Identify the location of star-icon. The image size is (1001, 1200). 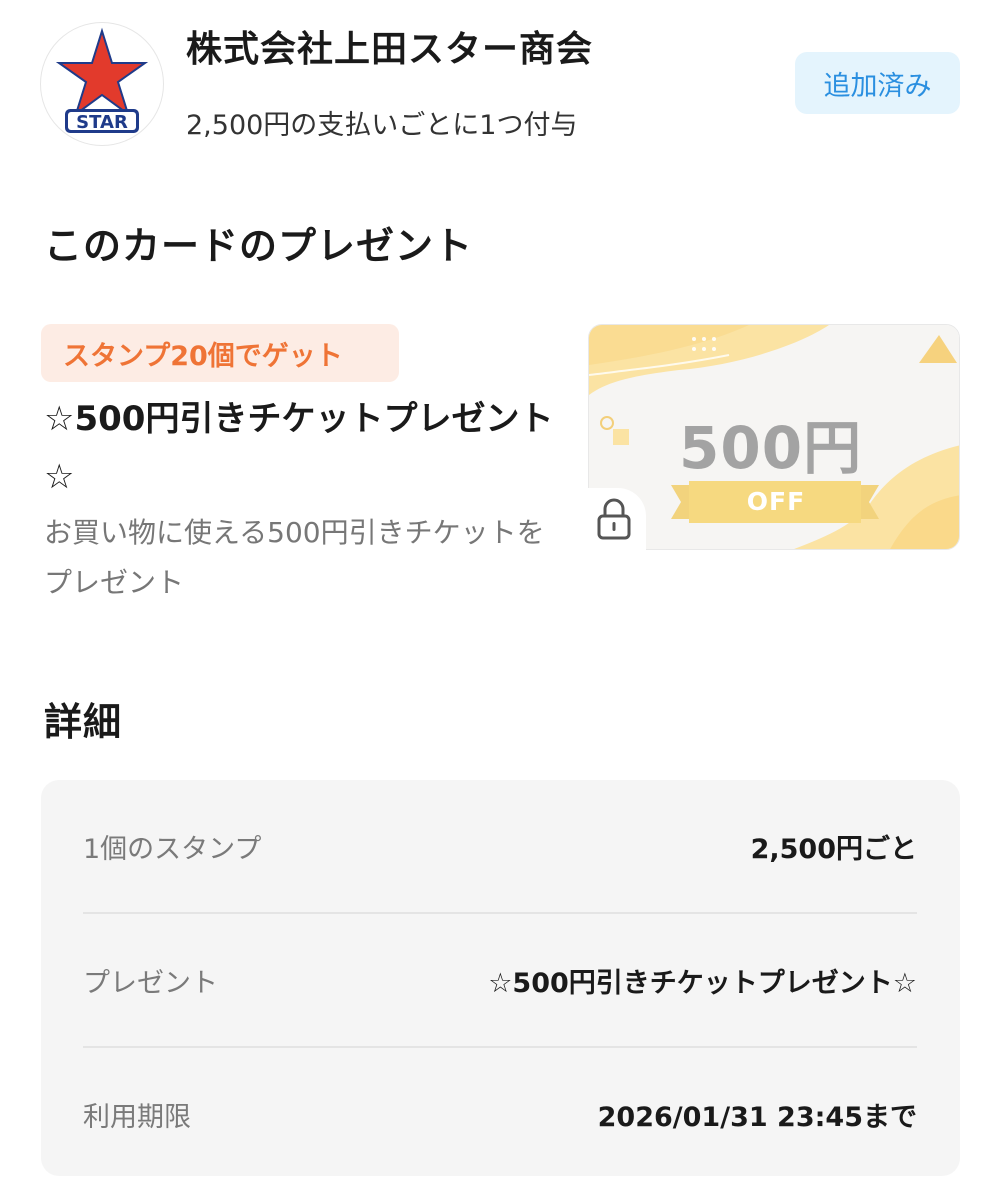
(102, 72).